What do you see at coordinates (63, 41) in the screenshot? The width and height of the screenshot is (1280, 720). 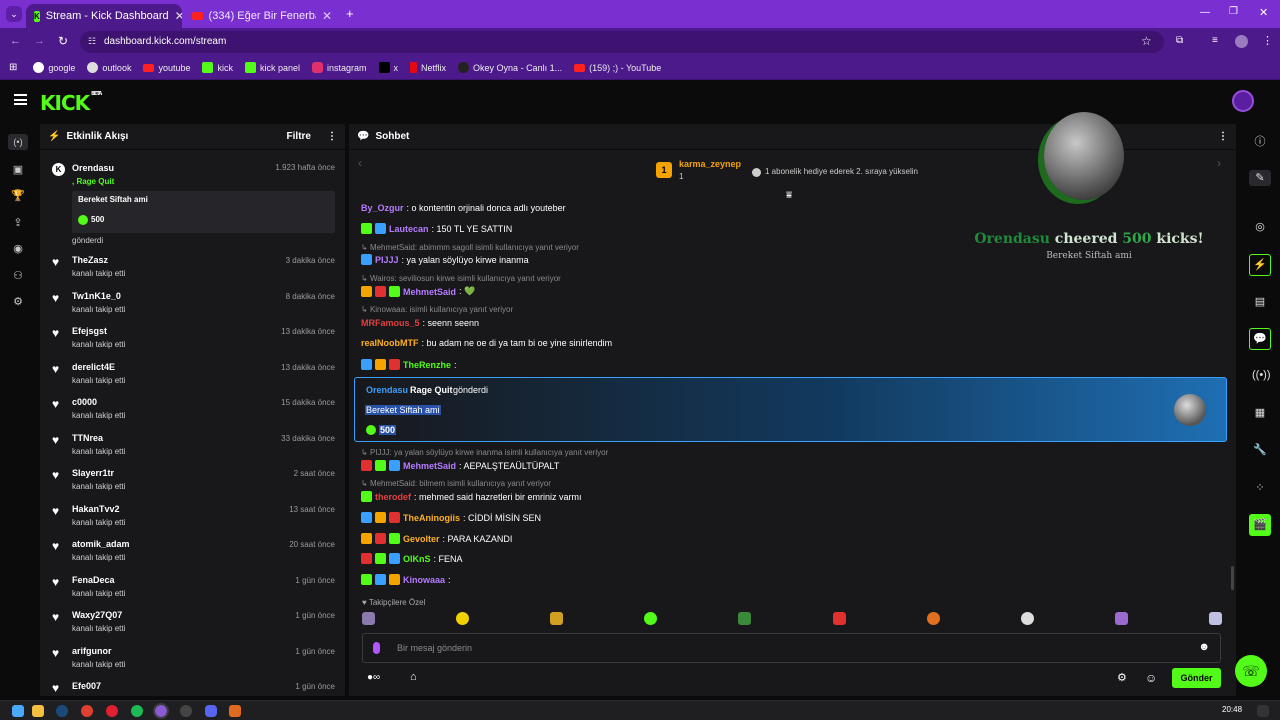 I see `reload-icon: ↻` at bounding box center [63, 41].